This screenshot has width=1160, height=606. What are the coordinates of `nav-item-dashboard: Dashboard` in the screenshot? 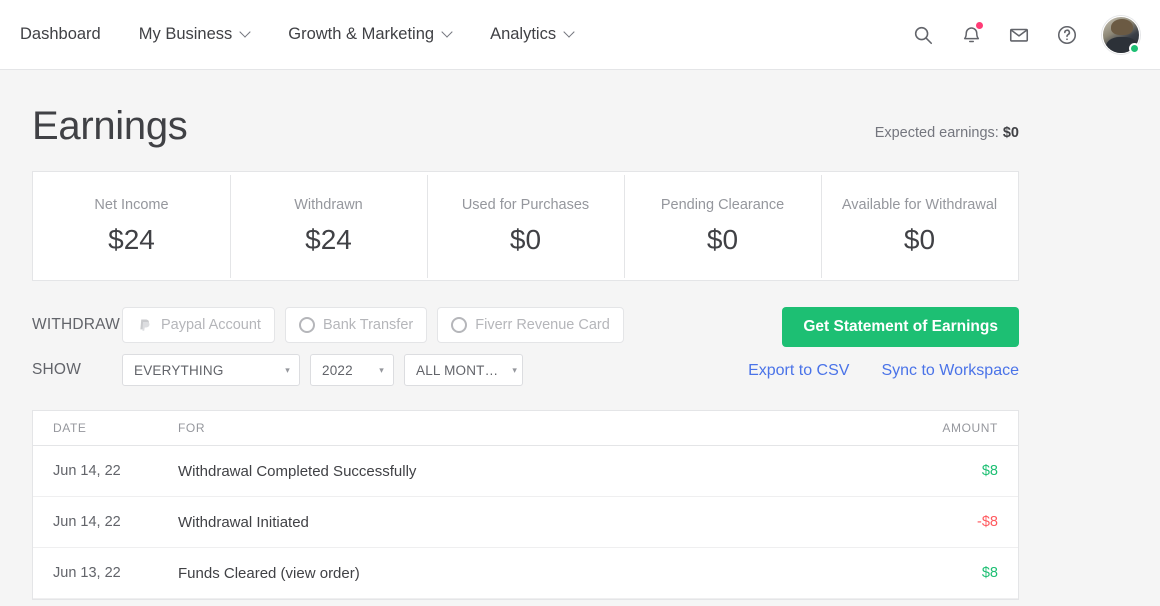 It's located at (70, 34).